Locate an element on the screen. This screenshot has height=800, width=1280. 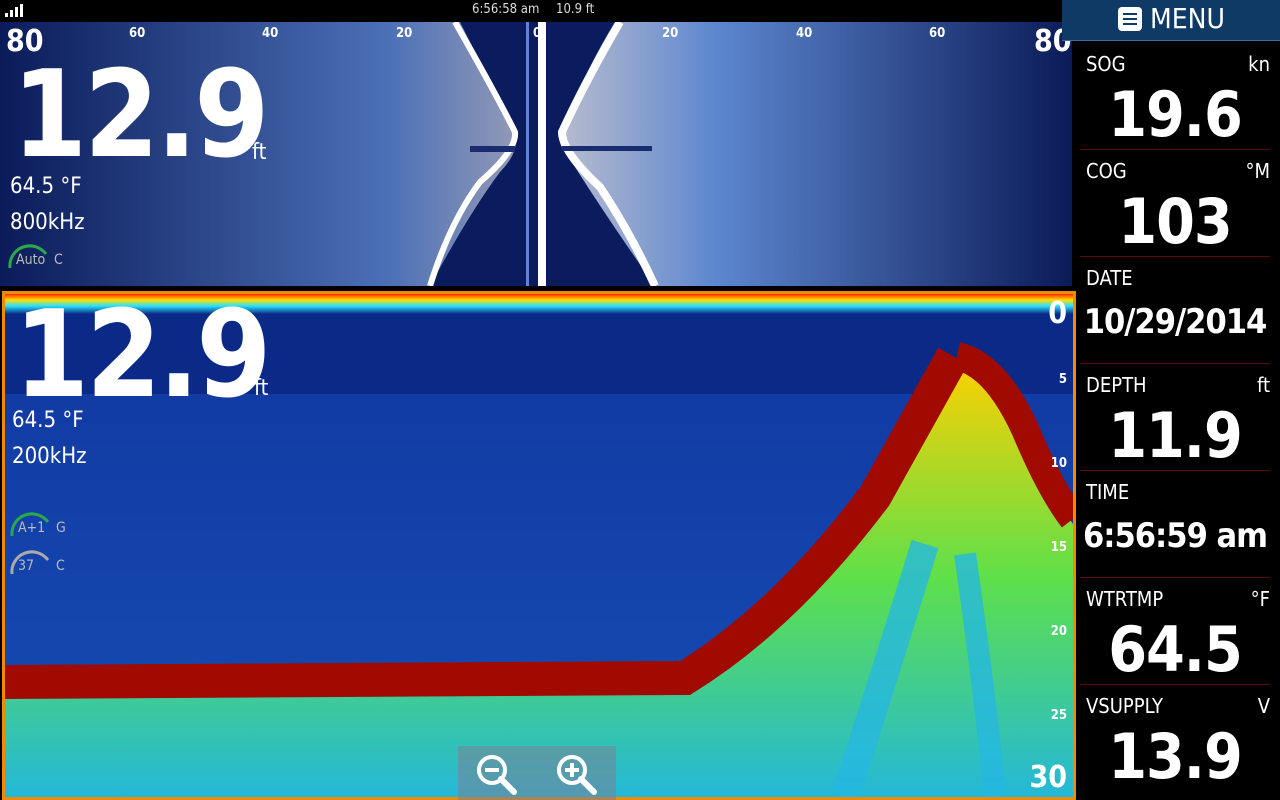
tile-depth: DEPTH ft 11.9 is located at coordinates (1175, 417).